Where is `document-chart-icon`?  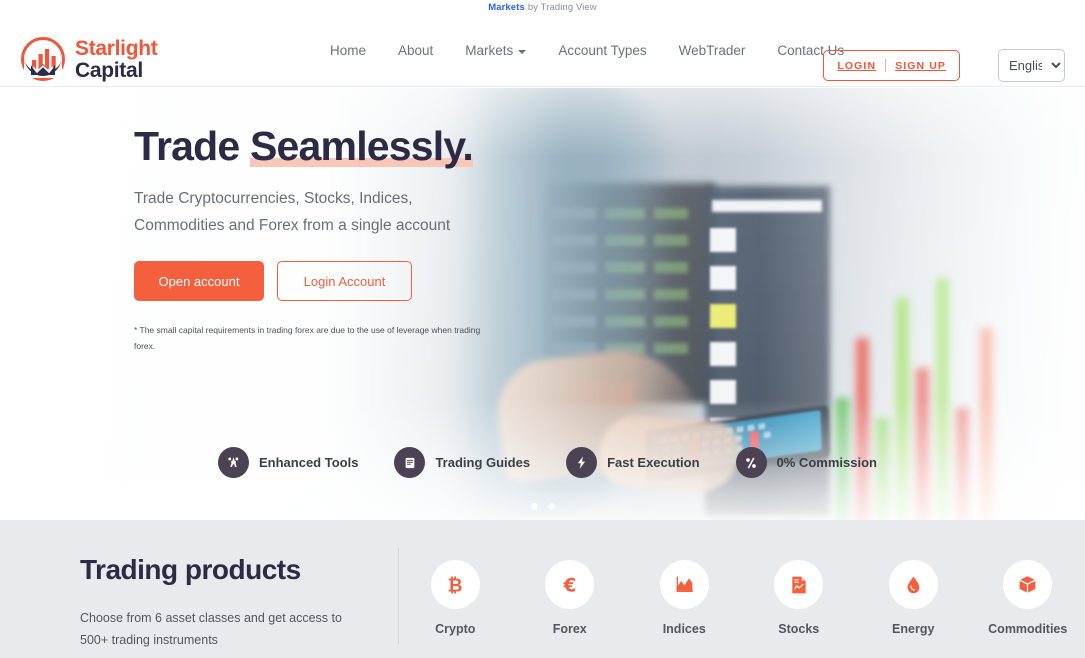 document-chart-icon is located at coordinates (799, 584).